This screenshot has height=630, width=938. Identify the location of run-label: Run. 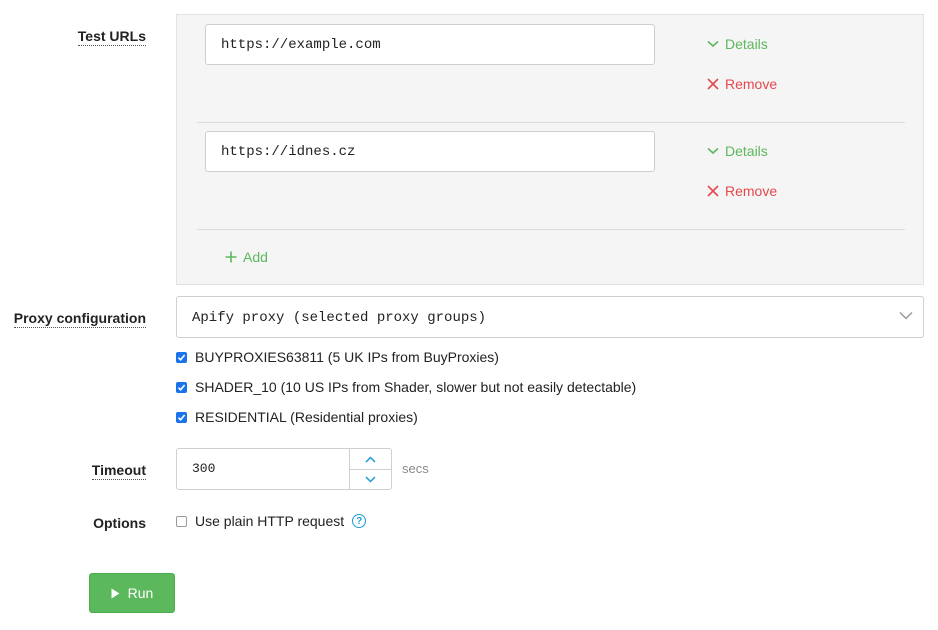
(140, 593).